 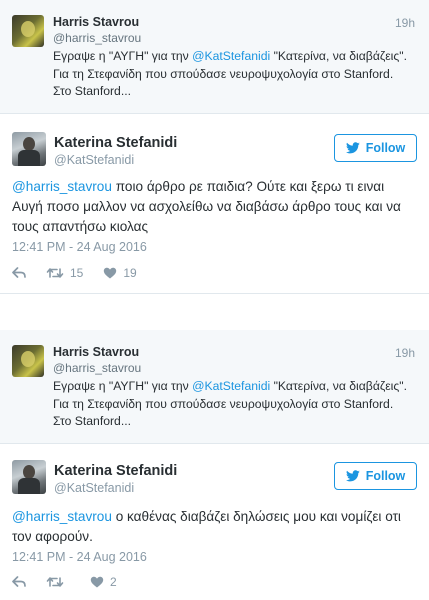 I want to click on tweet-actions: 15 19, so click(x=84, y=273).